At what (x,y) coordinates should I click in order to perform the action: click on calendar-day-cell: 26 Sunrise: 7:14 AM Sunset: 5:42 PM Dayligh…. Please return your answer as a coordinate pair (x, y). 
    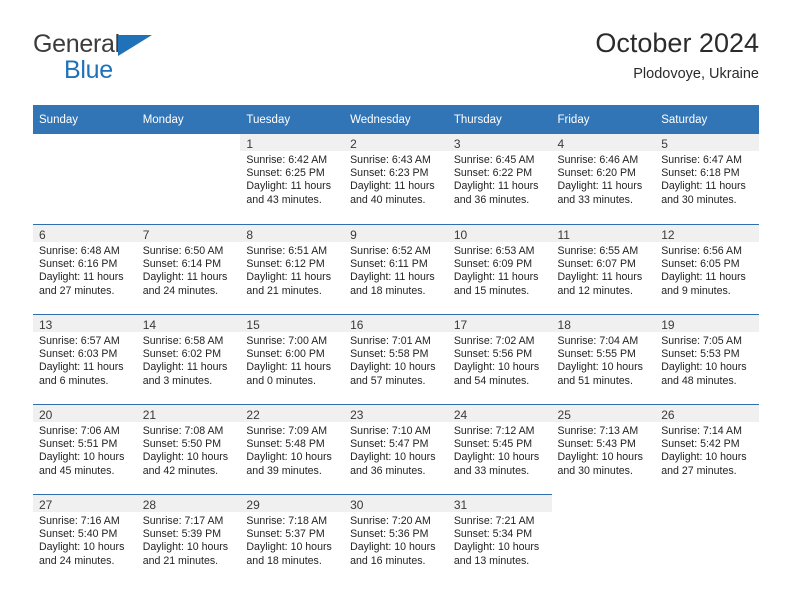
    Looking at the image, I should click on (707, 449).